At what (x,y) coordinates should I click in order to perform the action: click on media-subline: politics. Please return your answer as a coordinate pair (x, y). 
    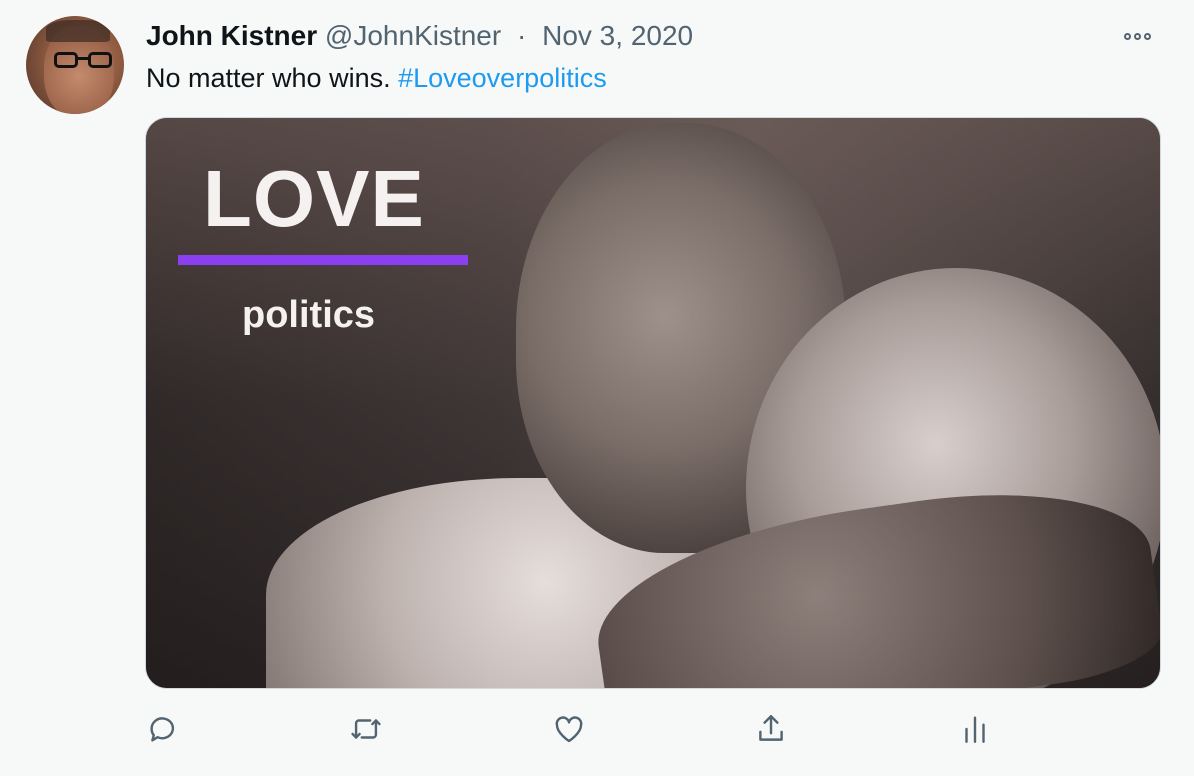
    Looking at the image, I should click on (309, 315).